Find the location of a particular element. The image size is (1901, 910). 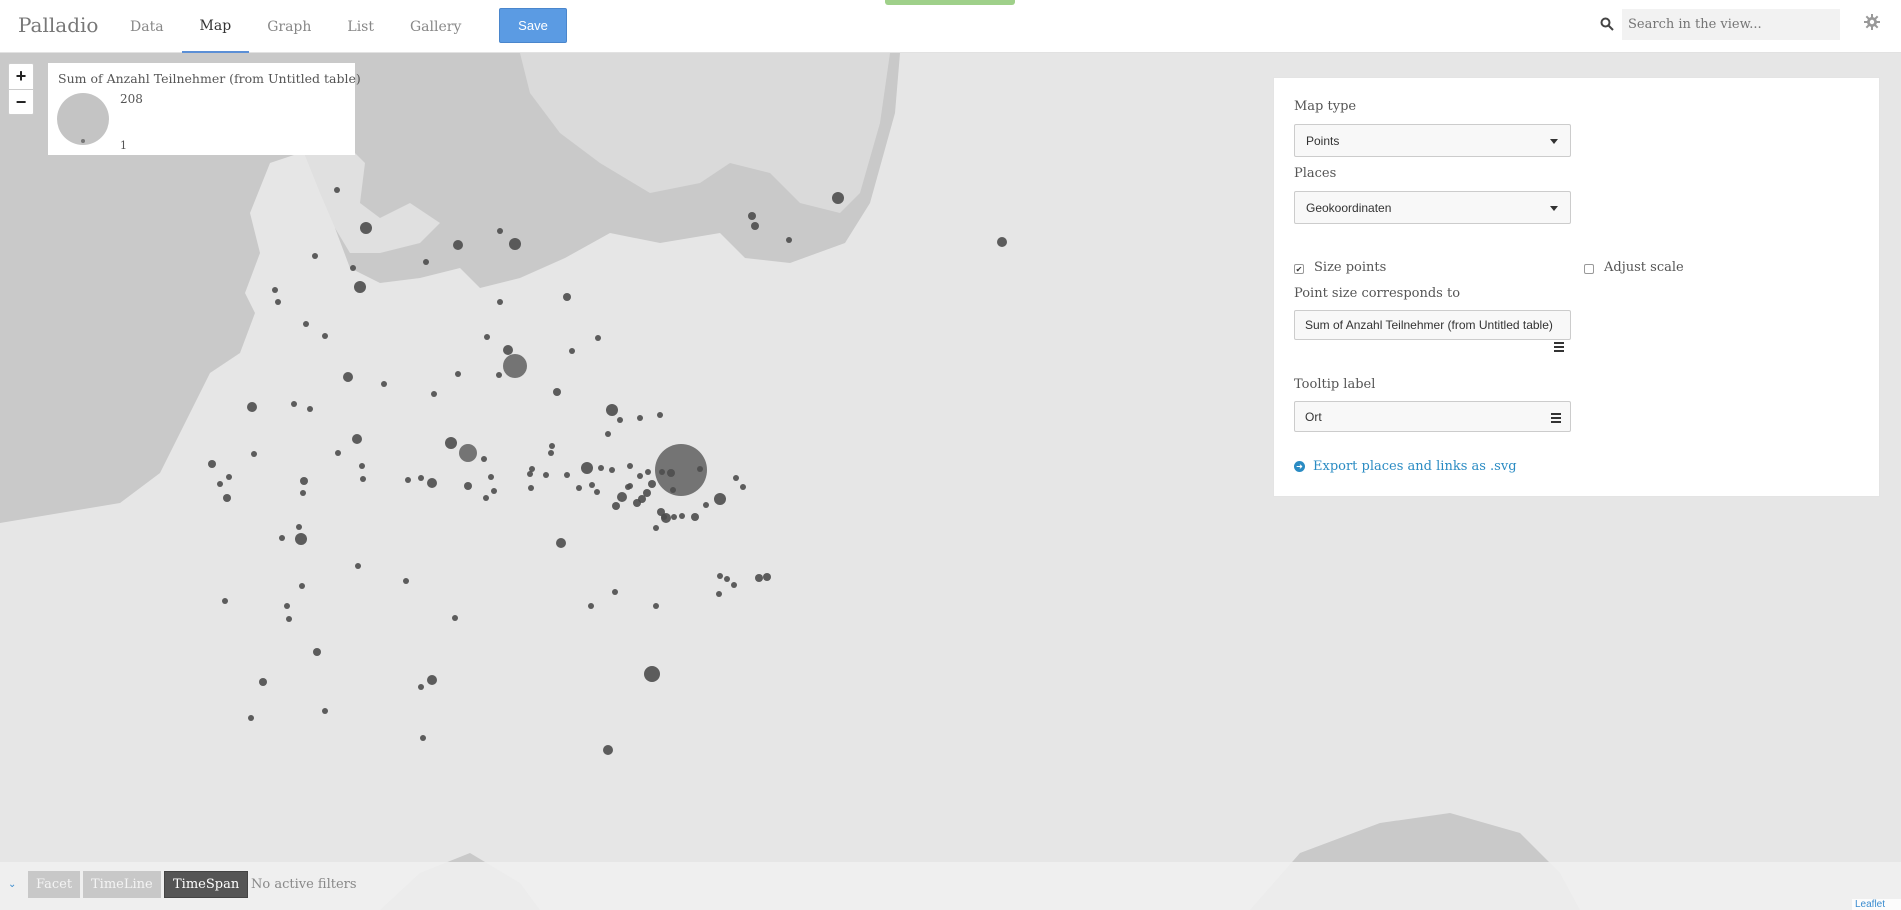

nav-tab-data: Data is located at coordinates (147, 26).